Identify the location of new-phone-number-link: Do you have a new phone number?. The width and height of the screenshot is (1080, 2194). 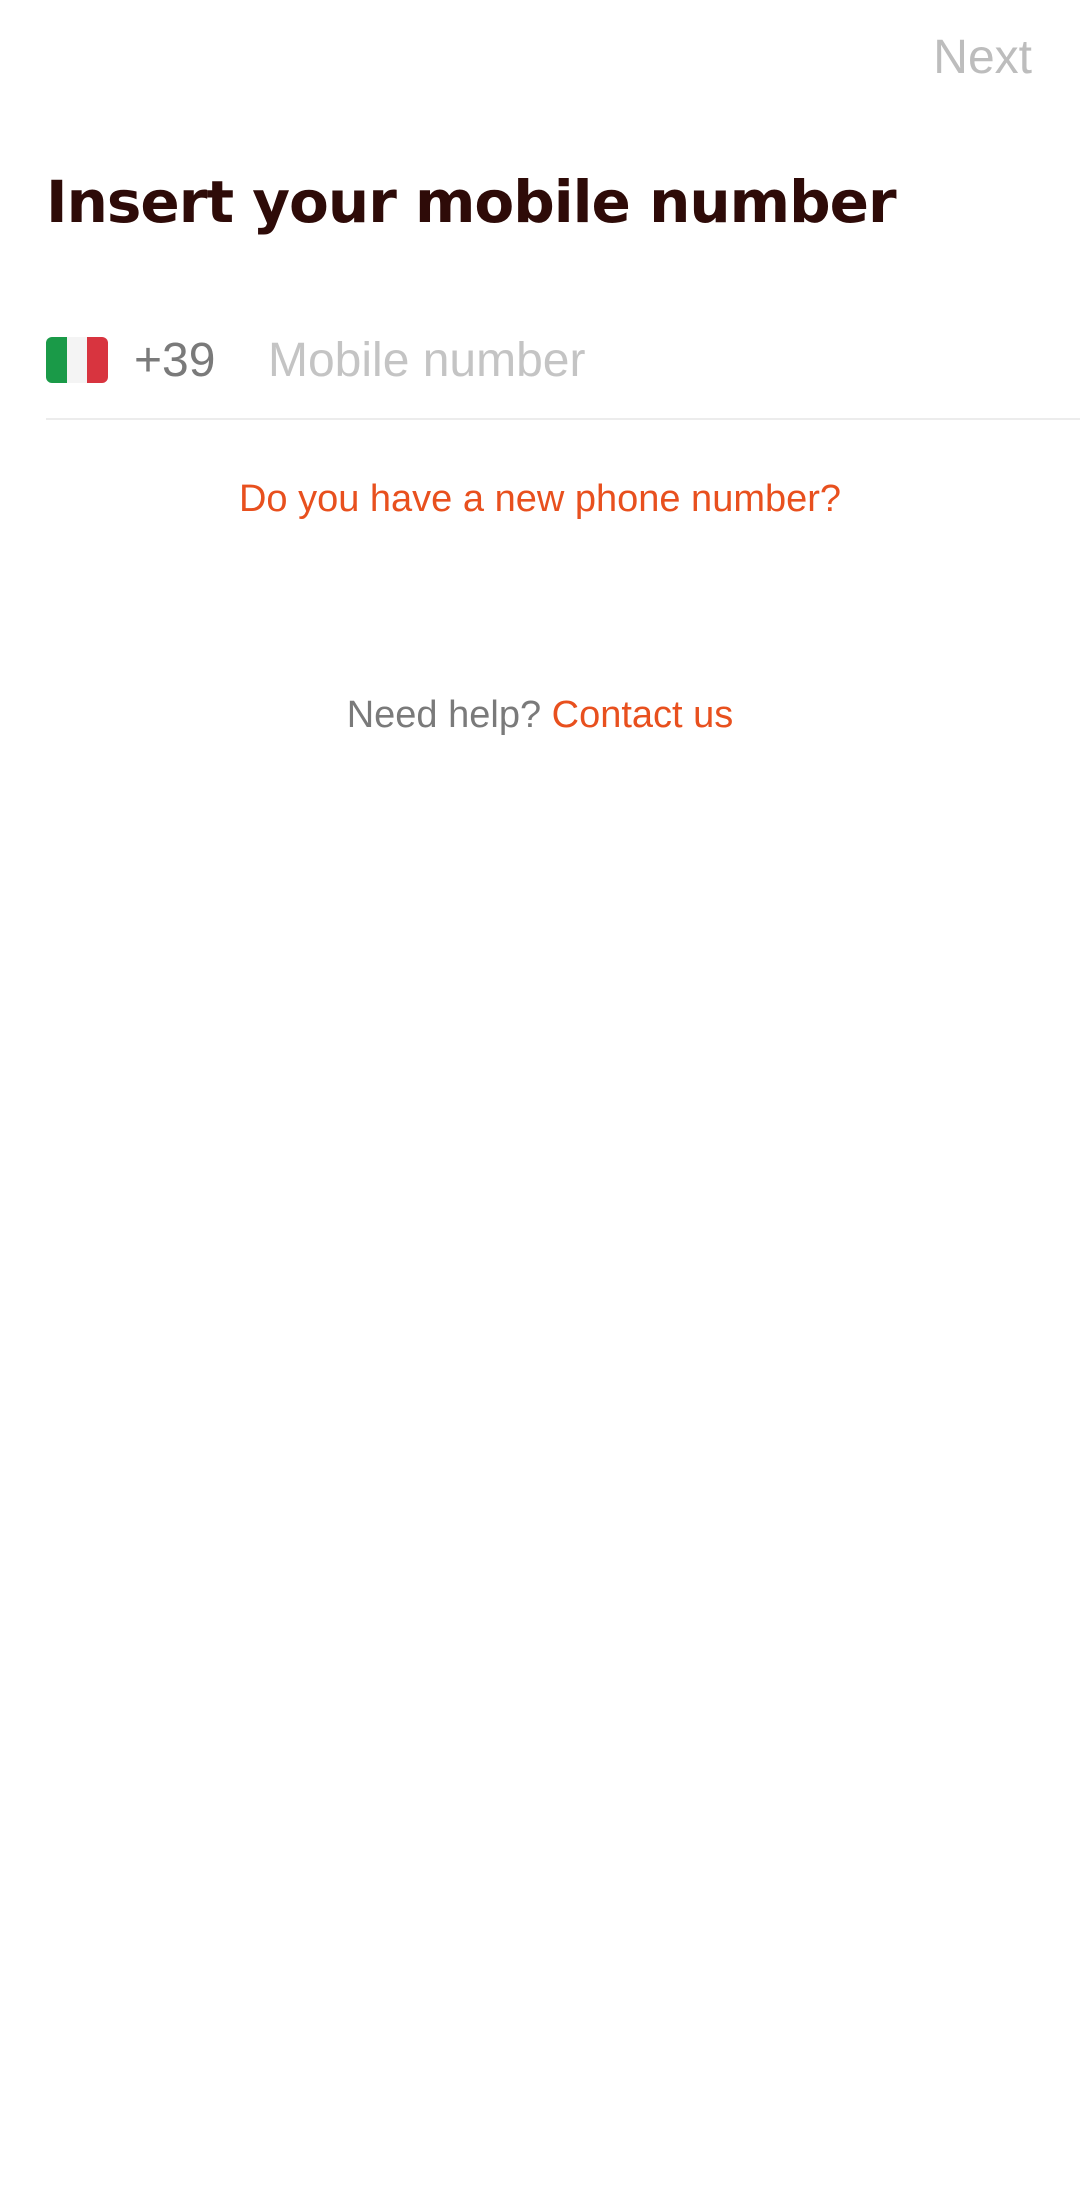
(540, 499).